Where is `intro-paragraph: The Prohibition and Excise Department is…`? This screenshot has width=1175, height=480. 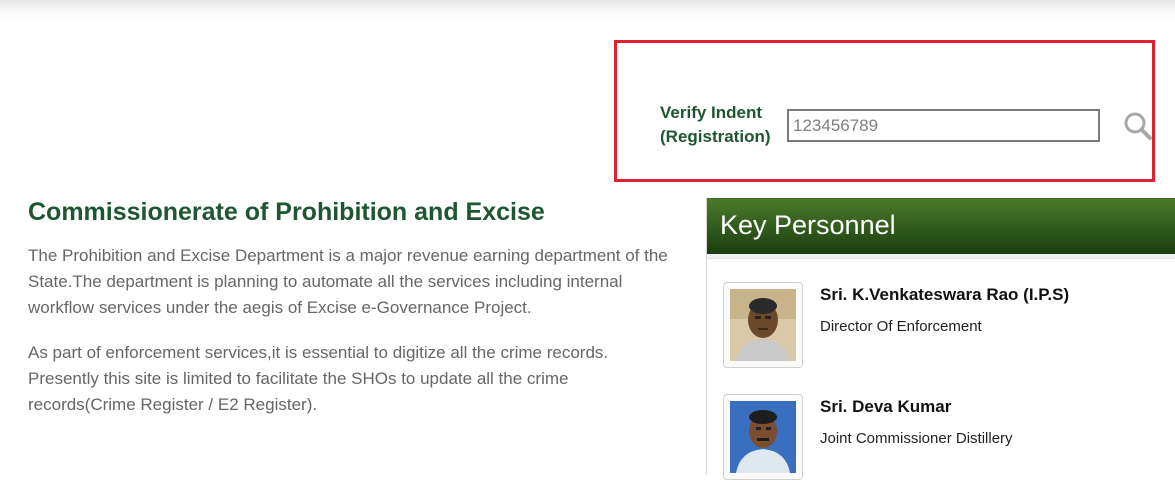 intro-paragraph: The Prohibition and Excise Department is… is located at coordinates (348, 281).